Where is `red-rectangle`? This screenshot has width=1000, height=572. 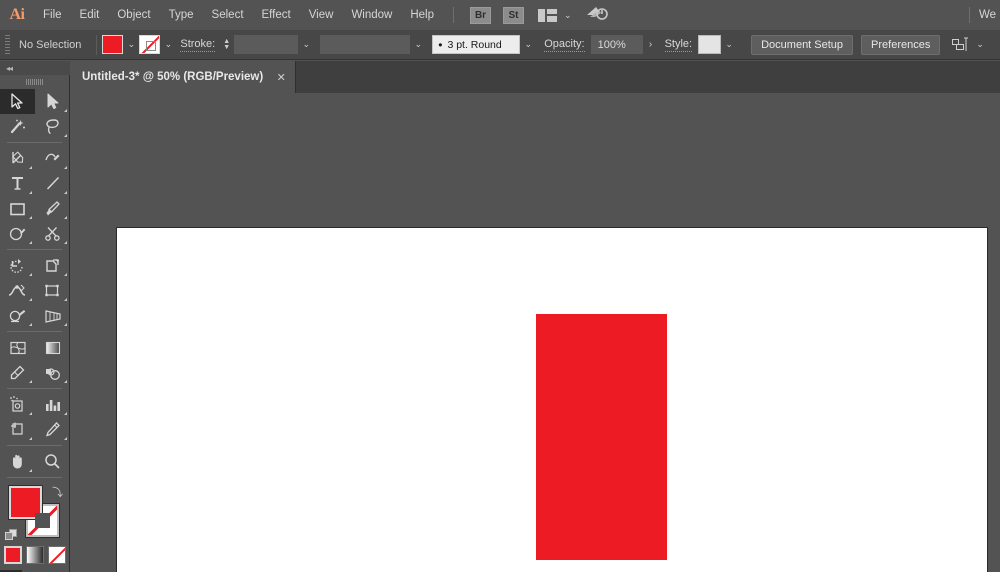 red-rectangle is located at coordinates (601, 437).